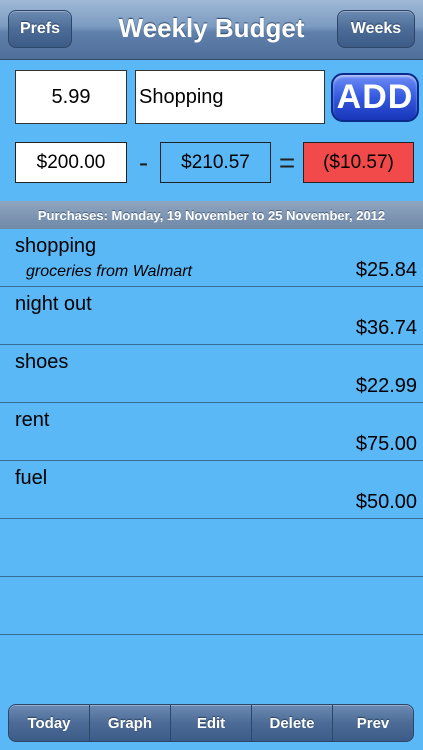  I want to click on description-input: Shopping, so click(230, 97).